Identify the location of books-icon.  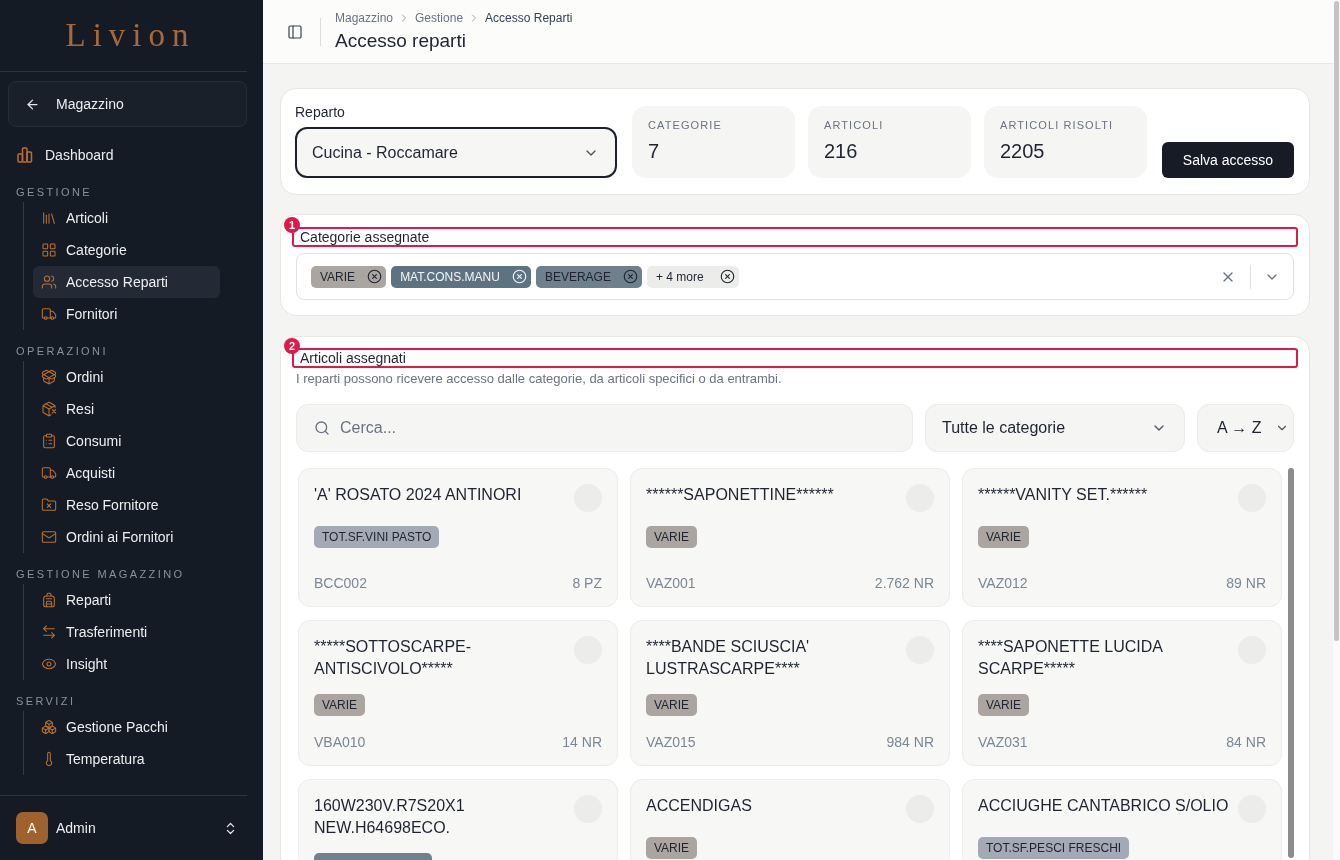
(49, 218).